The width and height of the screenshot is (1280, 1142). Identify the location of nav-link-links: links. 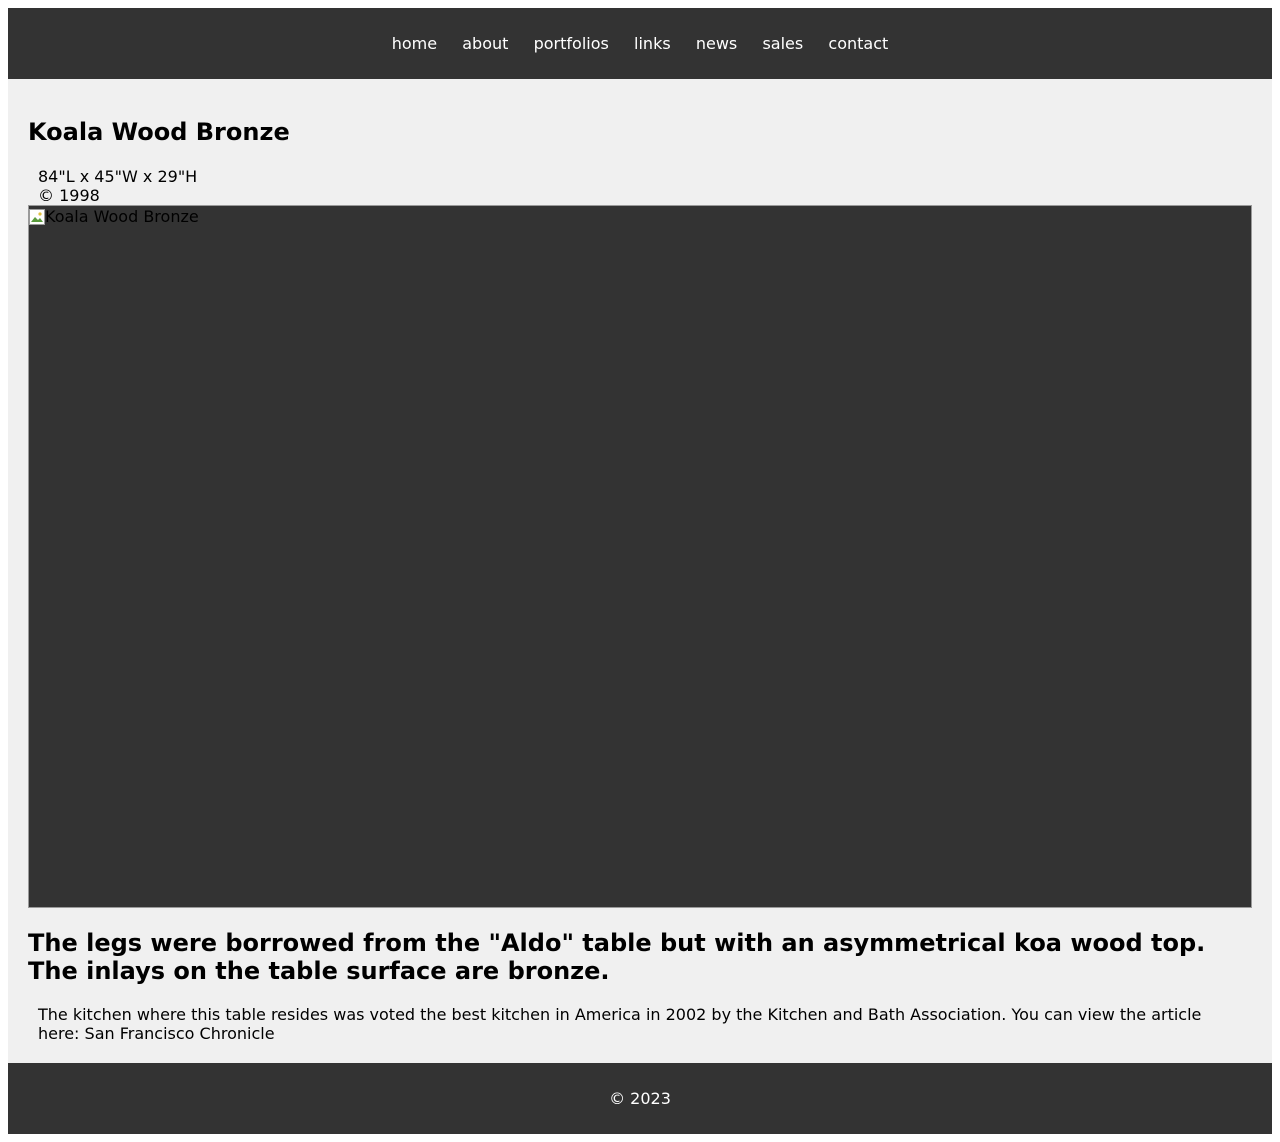
(652, 44).